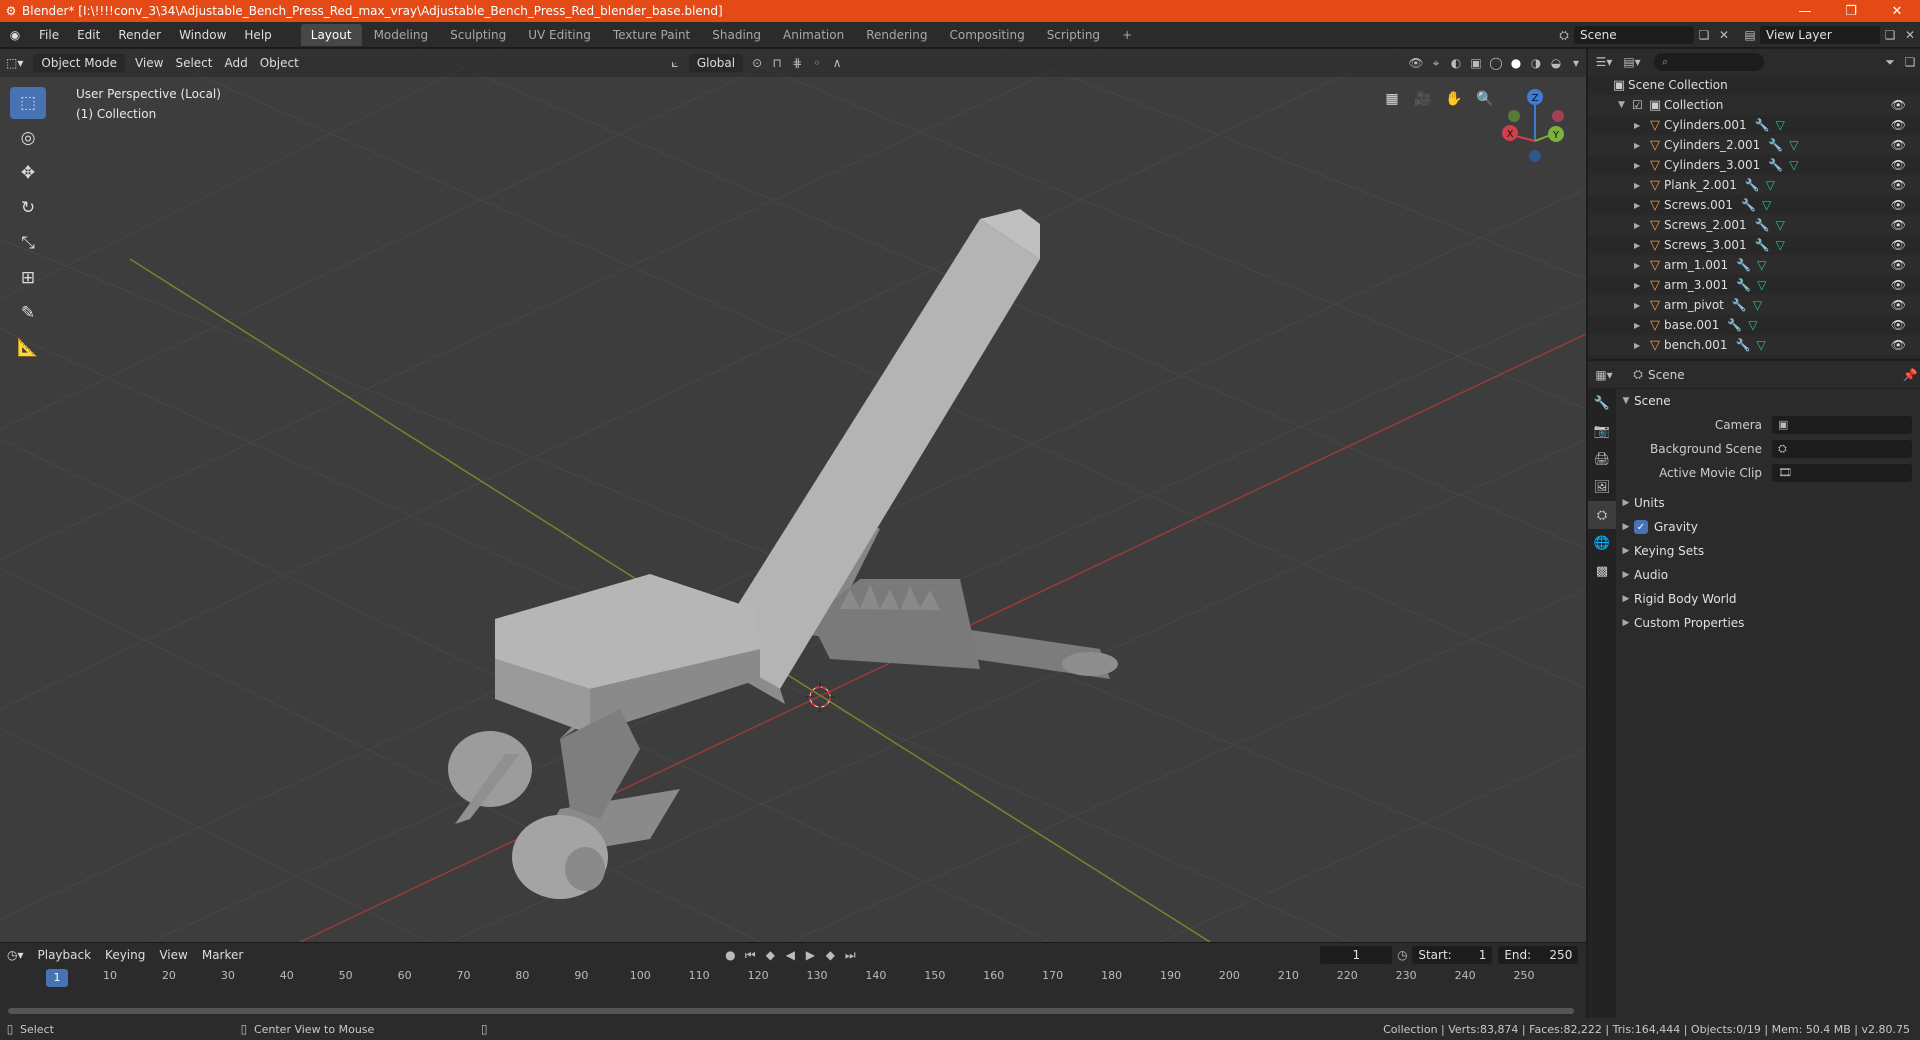 The image size is (1920, 1040). Describe the element at coordinates (1602, 543) in the screenshot. I see `world-tab-icon: 🌐` at that location.